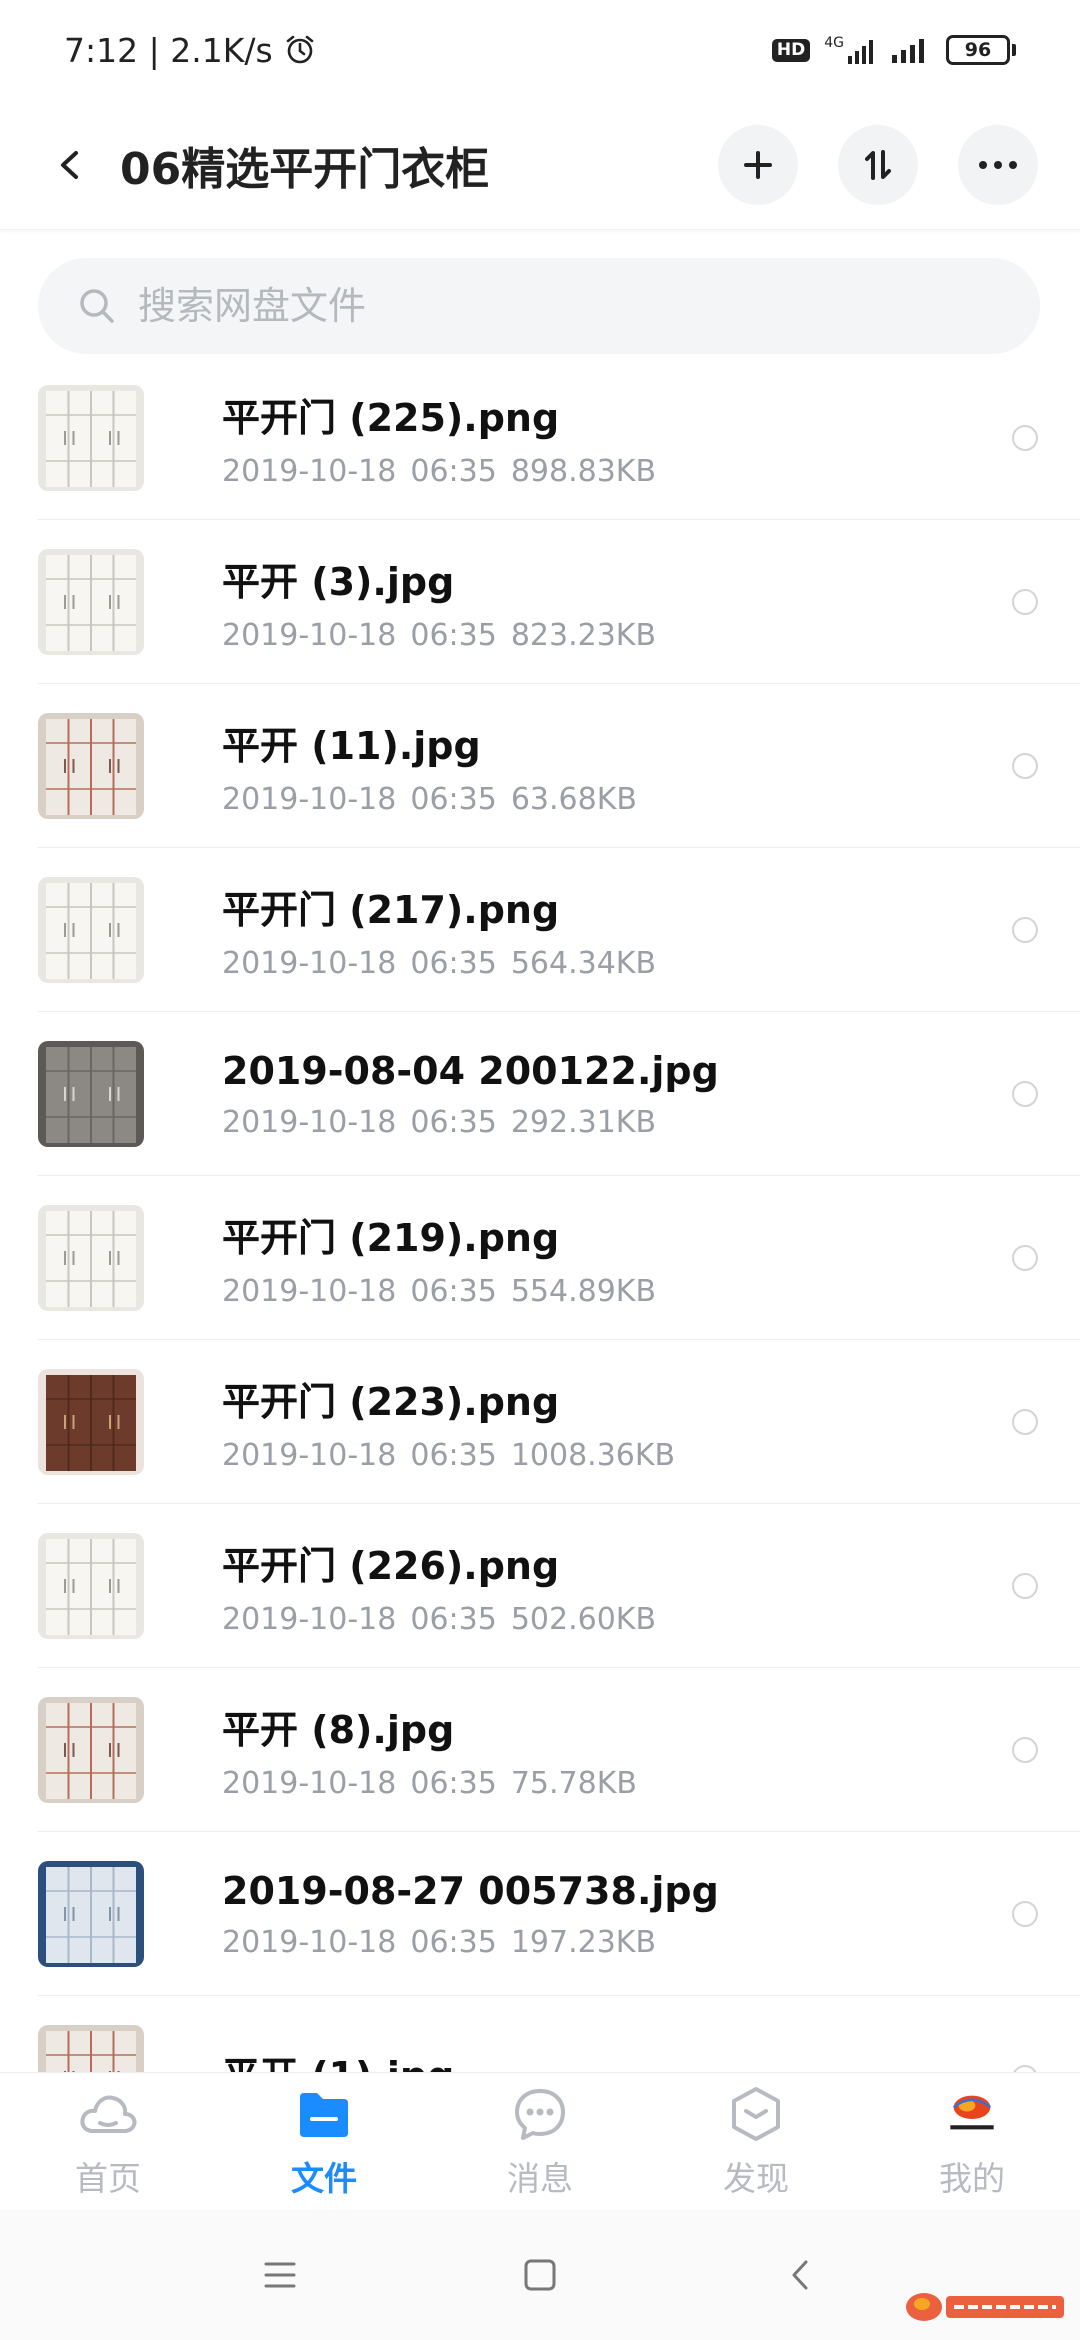 The image size is (1080, 2340). Describe the element at coordinates (758, 164) in the screenshot. I see `add-button` at that location.